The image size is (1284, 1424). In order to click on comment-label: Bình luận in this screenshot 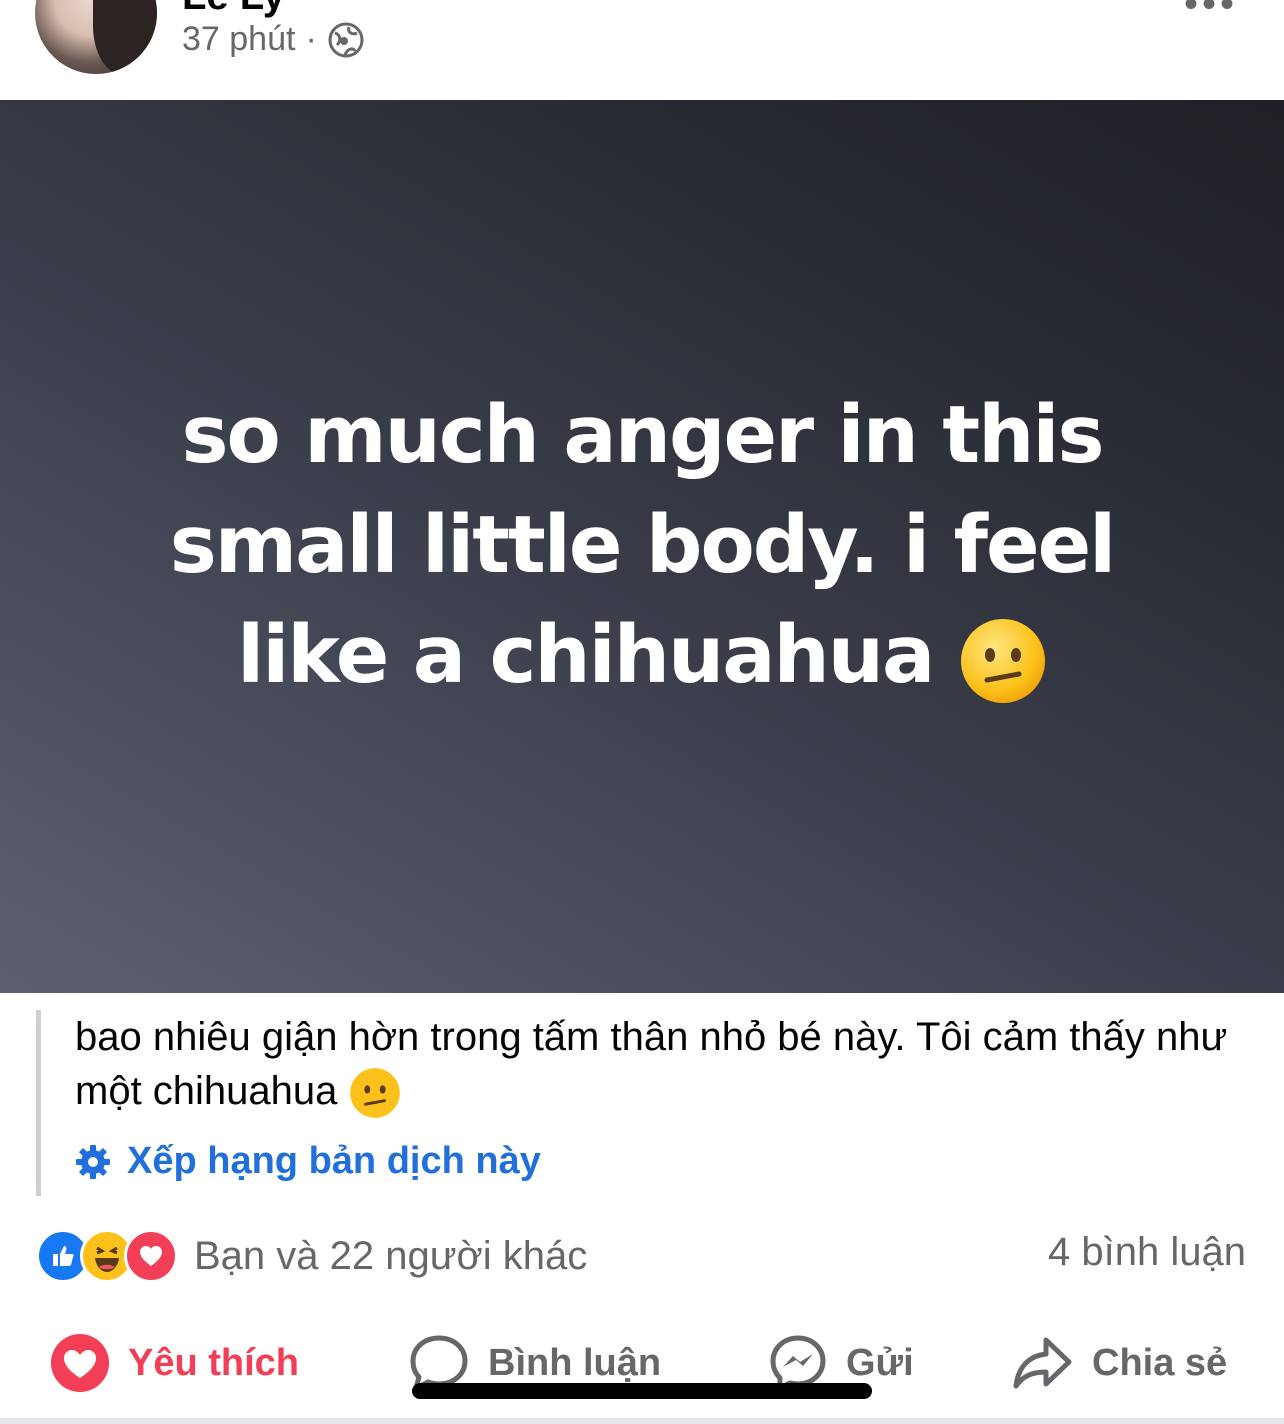, I will do `click(575, 1362)`.